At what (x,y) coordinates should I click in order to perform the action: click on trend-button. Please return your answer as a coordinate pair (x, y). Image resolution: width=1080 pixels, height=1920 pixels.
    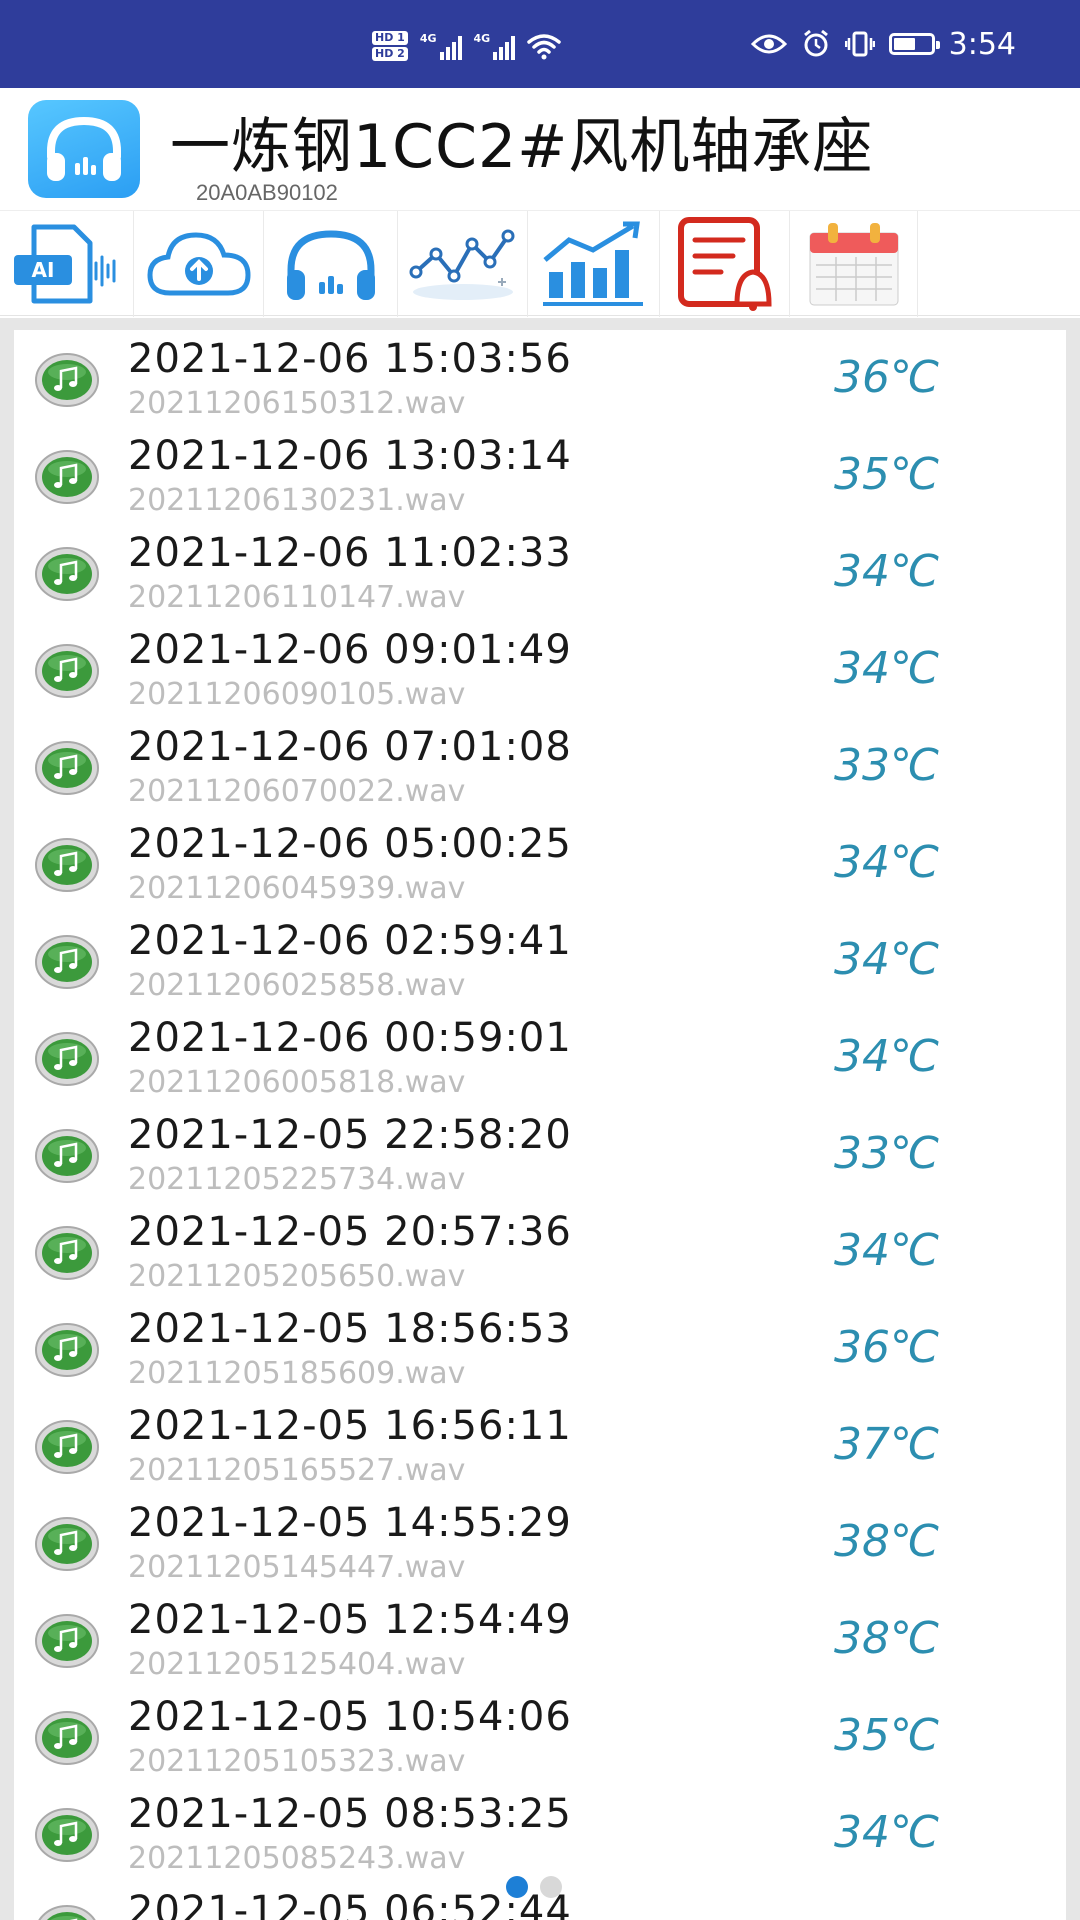
    Looking at the image, I should click on (463, 264).